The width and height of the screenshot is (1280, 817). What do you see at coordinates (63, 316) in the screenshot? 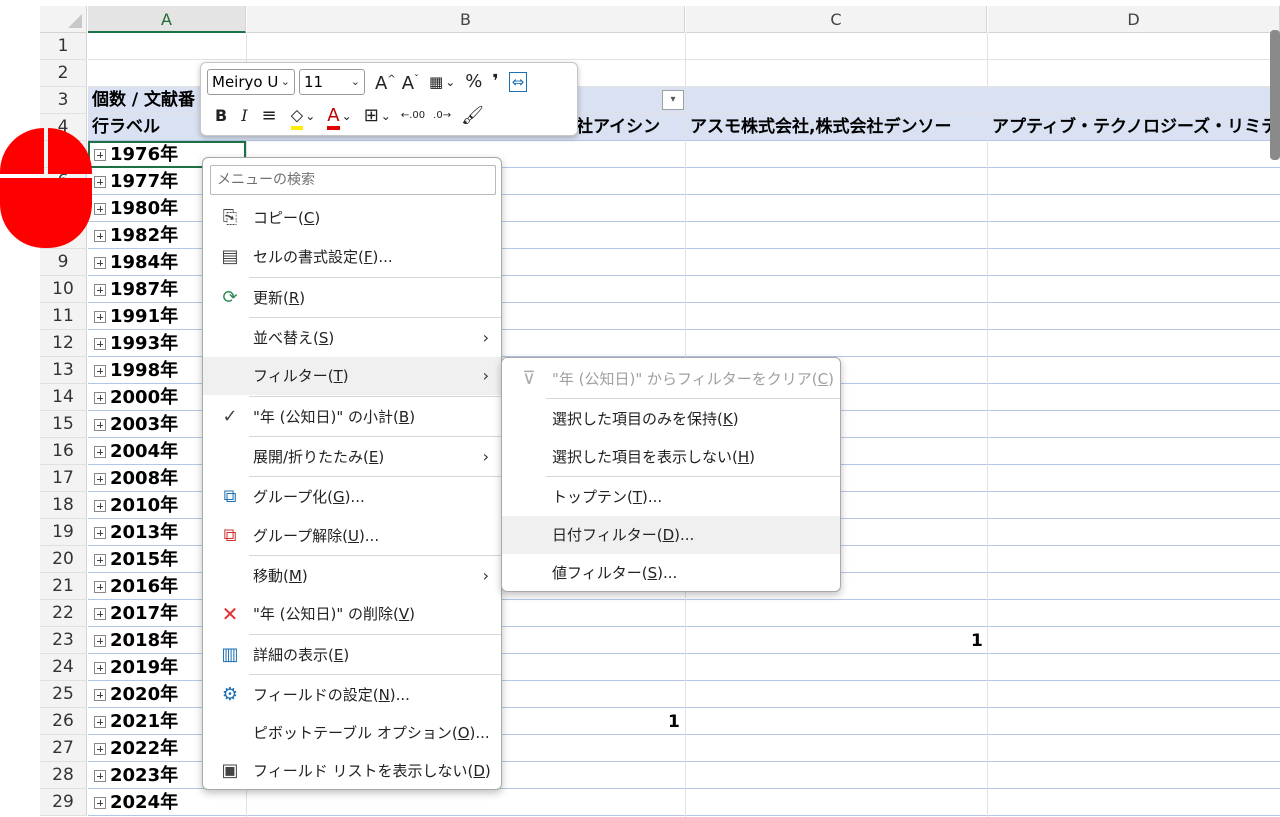
I see `row-header: 11` at bounding box center [63, 316].